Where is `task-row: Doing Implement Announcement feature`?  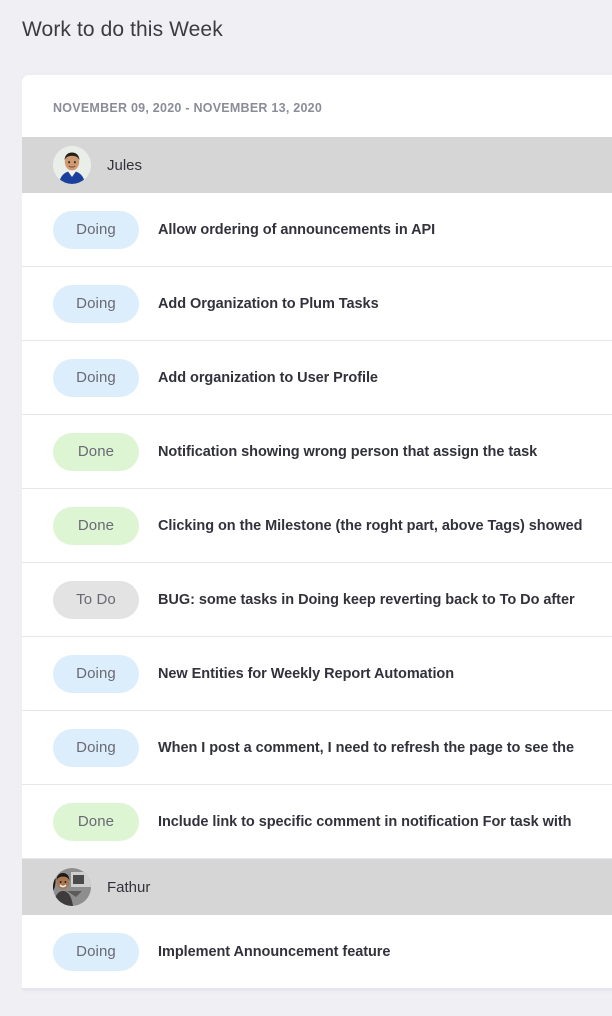 task-row: Doing Implement Announcement feature is located at coordinates (317, 952).